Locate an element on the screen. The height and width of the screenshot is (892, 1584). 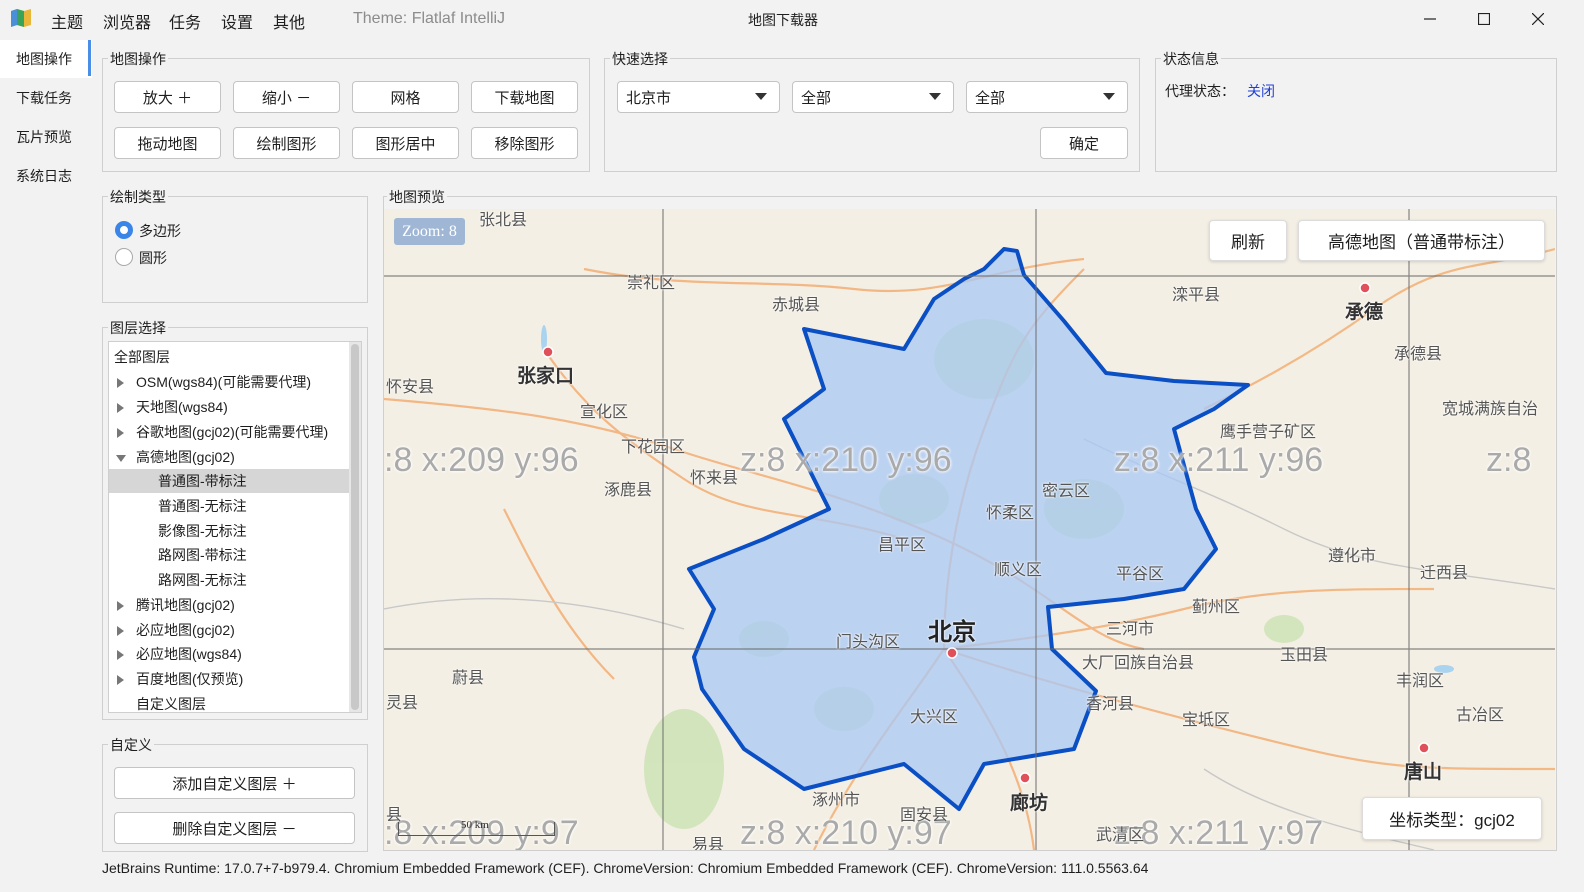
place-label: 遵化市 is located at coordinates (1352, 556).